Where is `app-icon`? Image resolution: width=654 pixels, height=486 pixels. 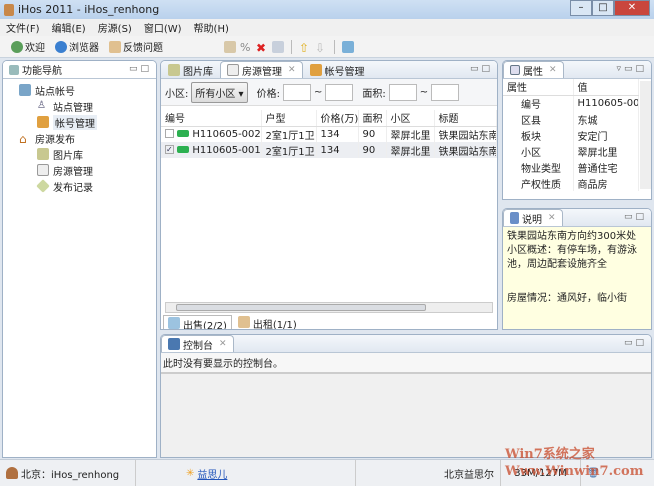 app-icon is located at coordinates (9, 9).